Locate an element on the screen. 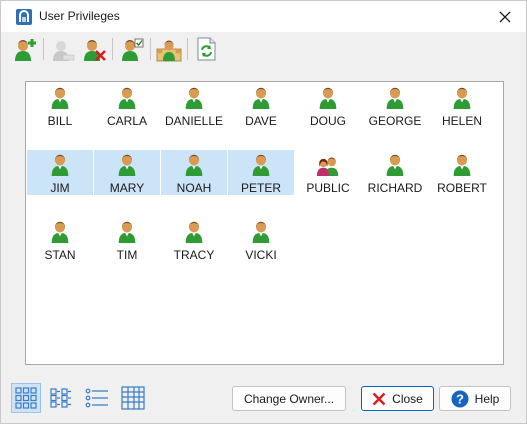  close-button: Close is located at coordinates (397, 398).